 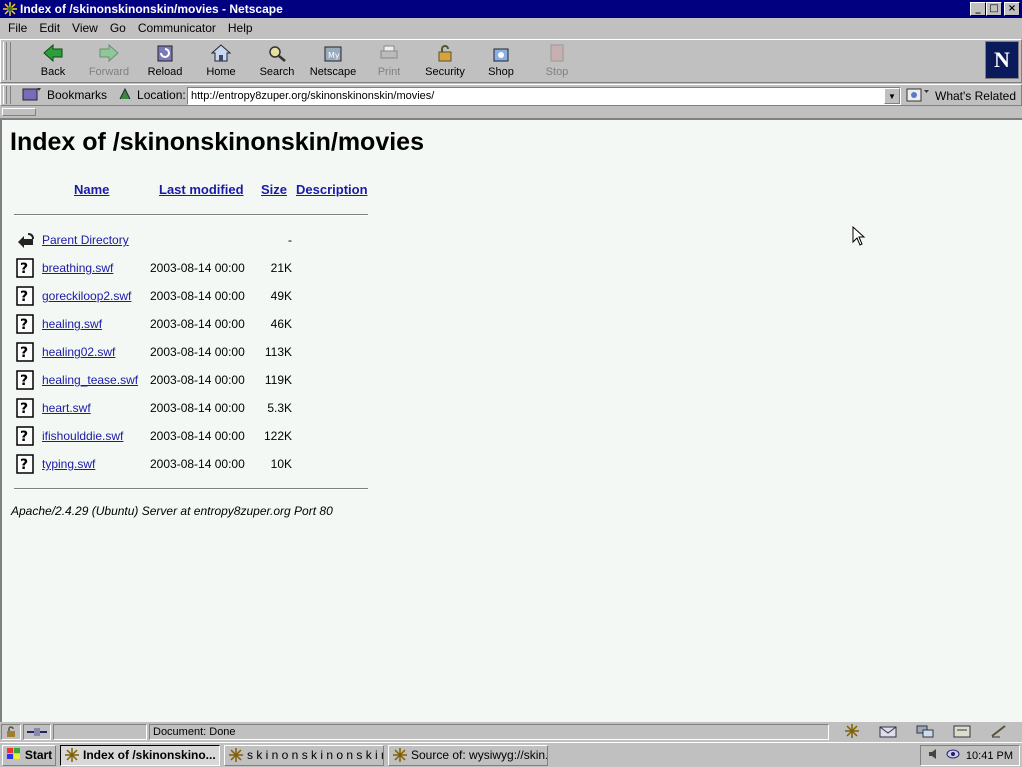 What do you see at coordinates (177, 28) in the screenshot?
I see `menu-communicator: Communicator` at bounding box center [177, 28].